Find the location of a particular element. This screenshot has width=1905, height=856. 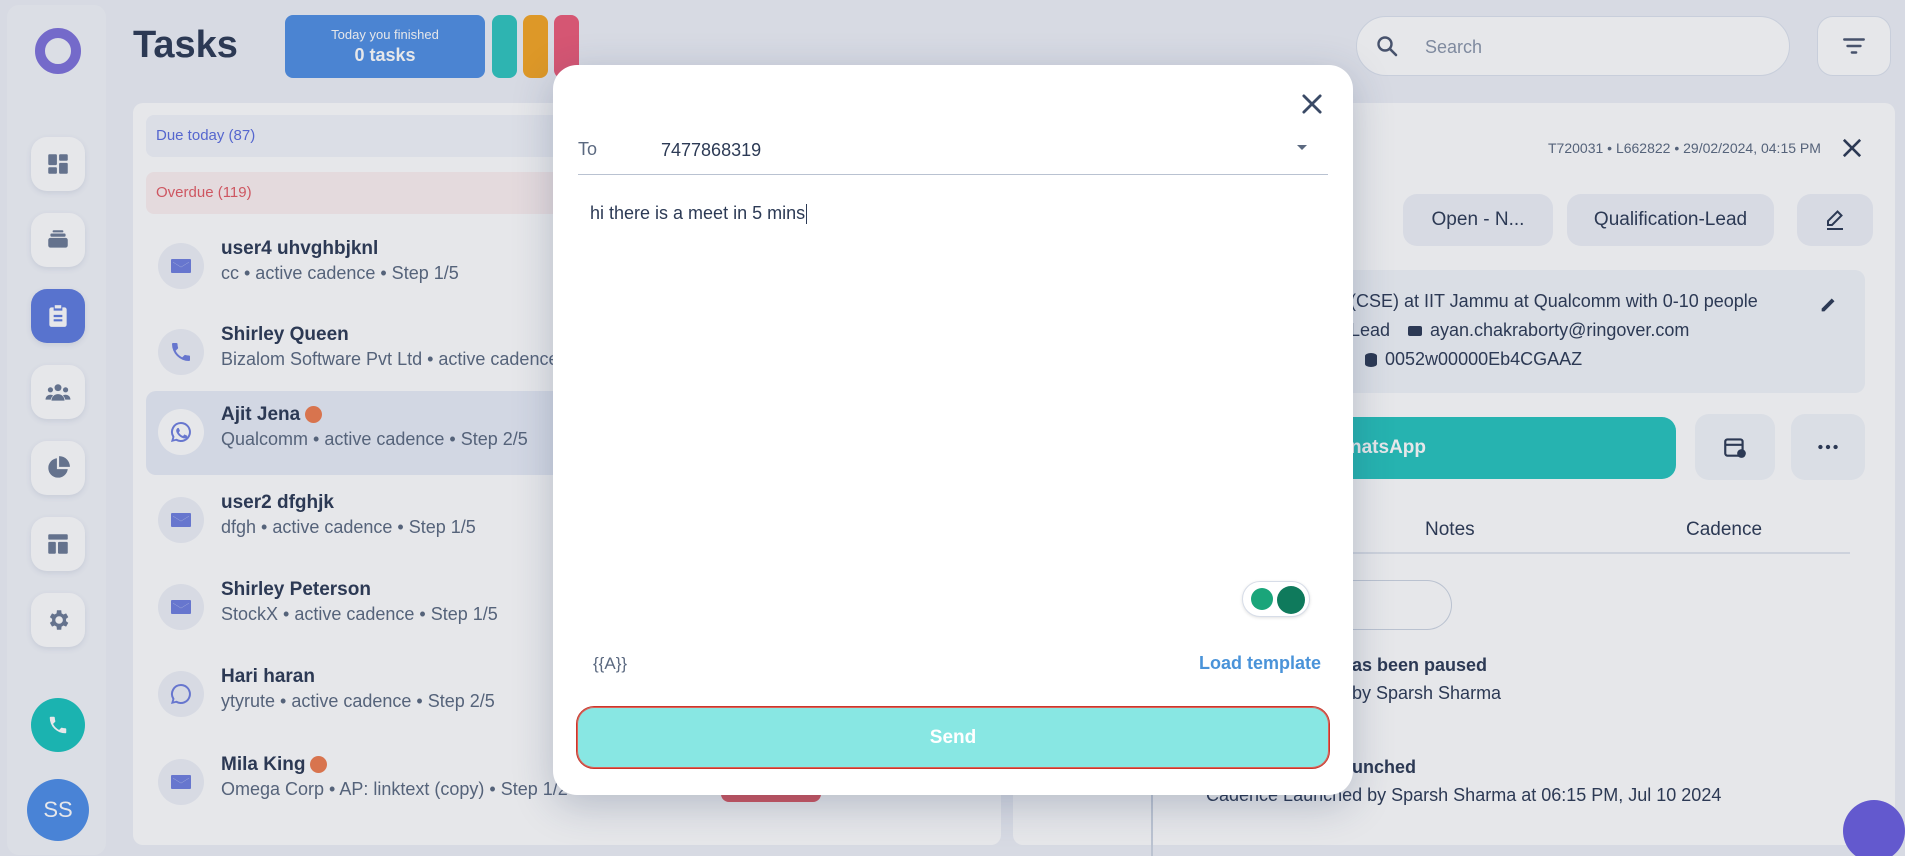

chevron-down-icon is located at coordinates (1302, 147).